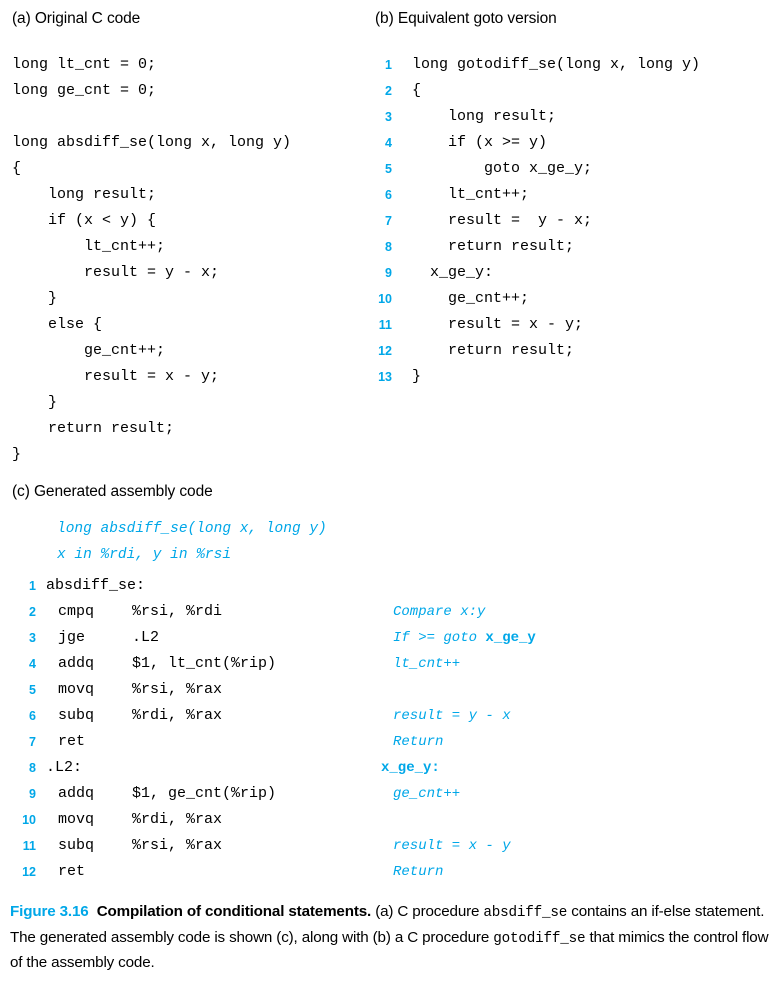 This screenshot has width=779, height=984. I want to click on assembly-comment-label: x_ge_y, so click(510, 638).